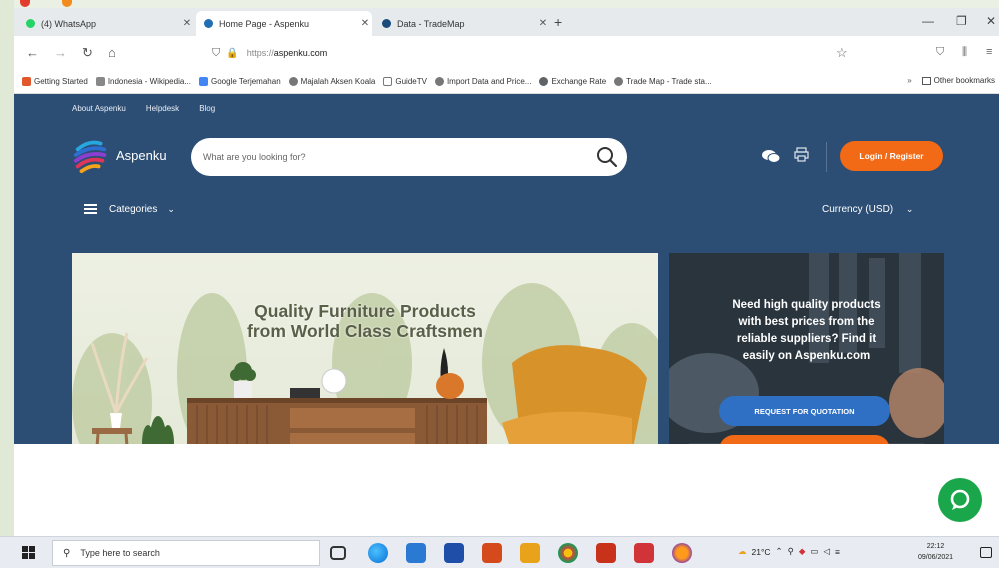  Describe the element at coordinates (120, 553) in the screenshot. I see `taskbar-search-placeholder: Type here to search` at that location.